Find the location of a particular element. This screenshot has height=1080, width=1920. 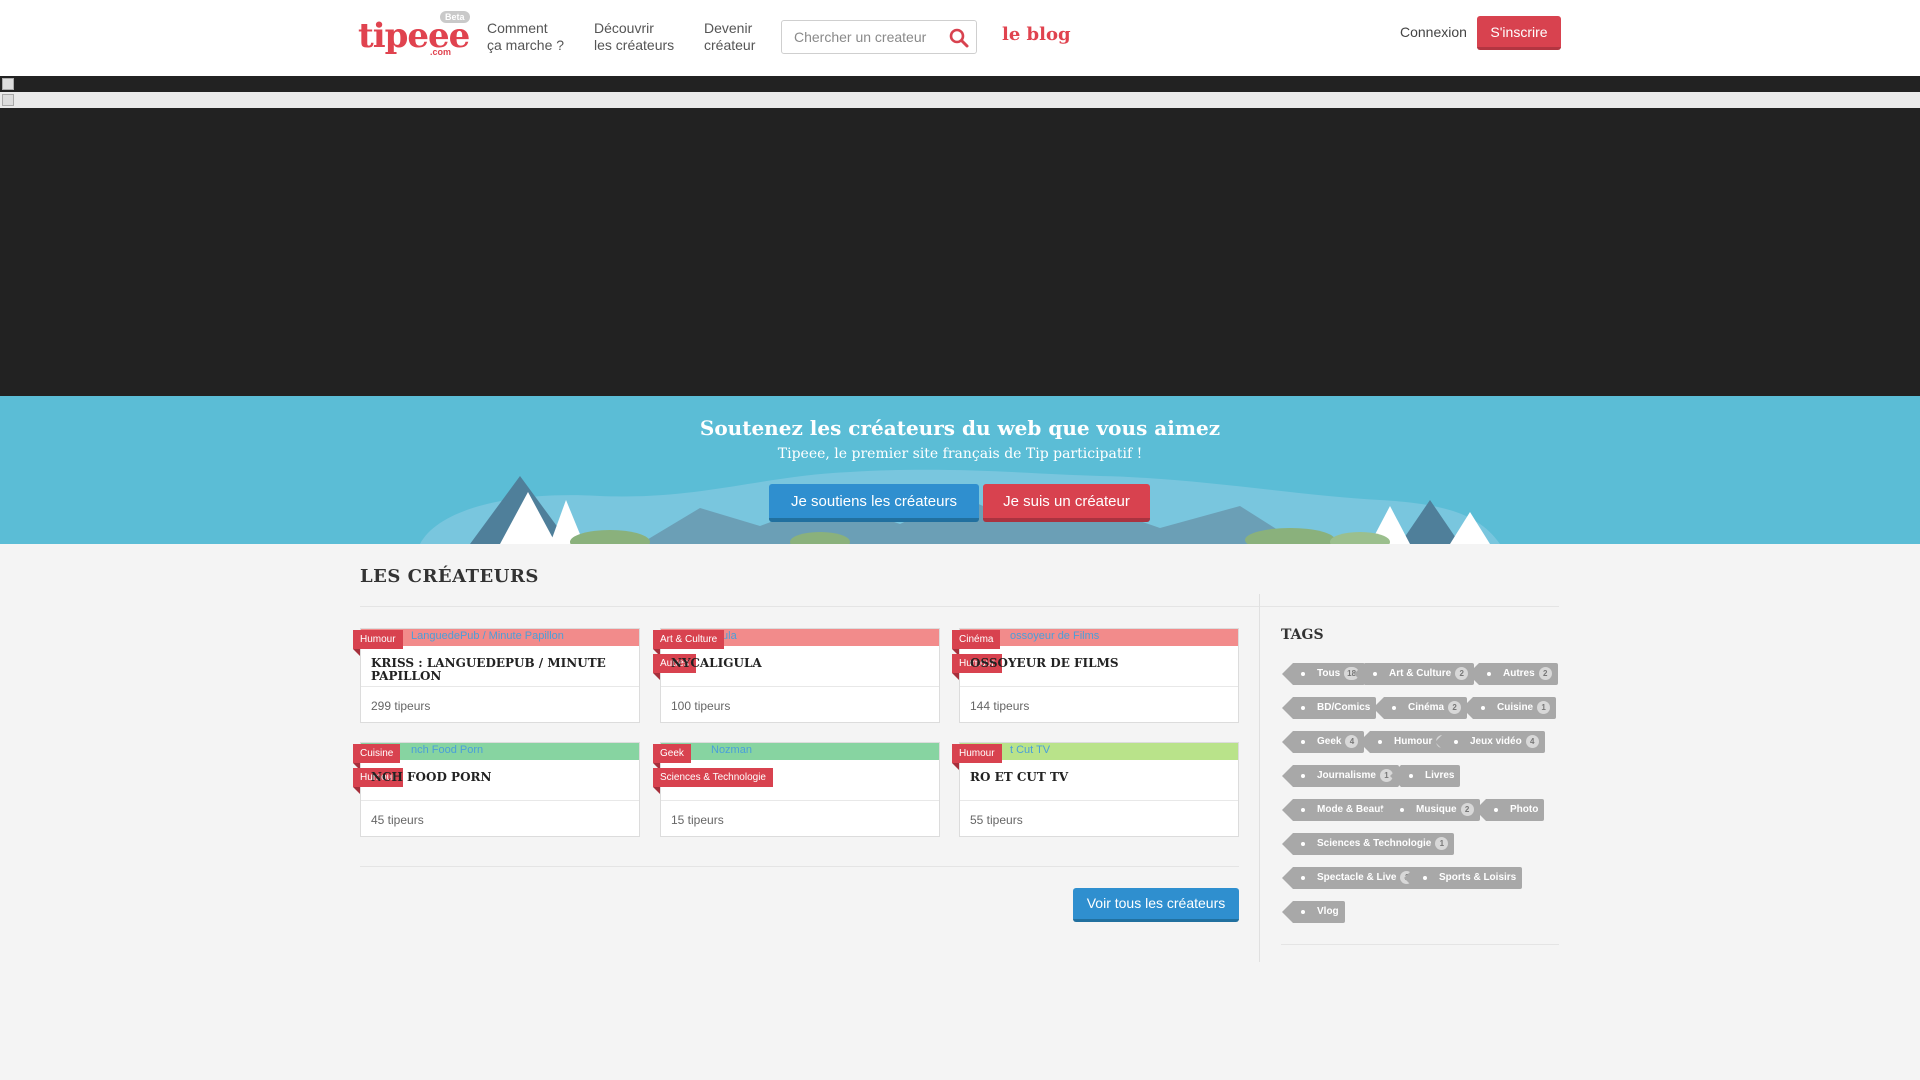

tag-spectacle-live: Spectacle & Live1 is located at coordinates (1350, 878).